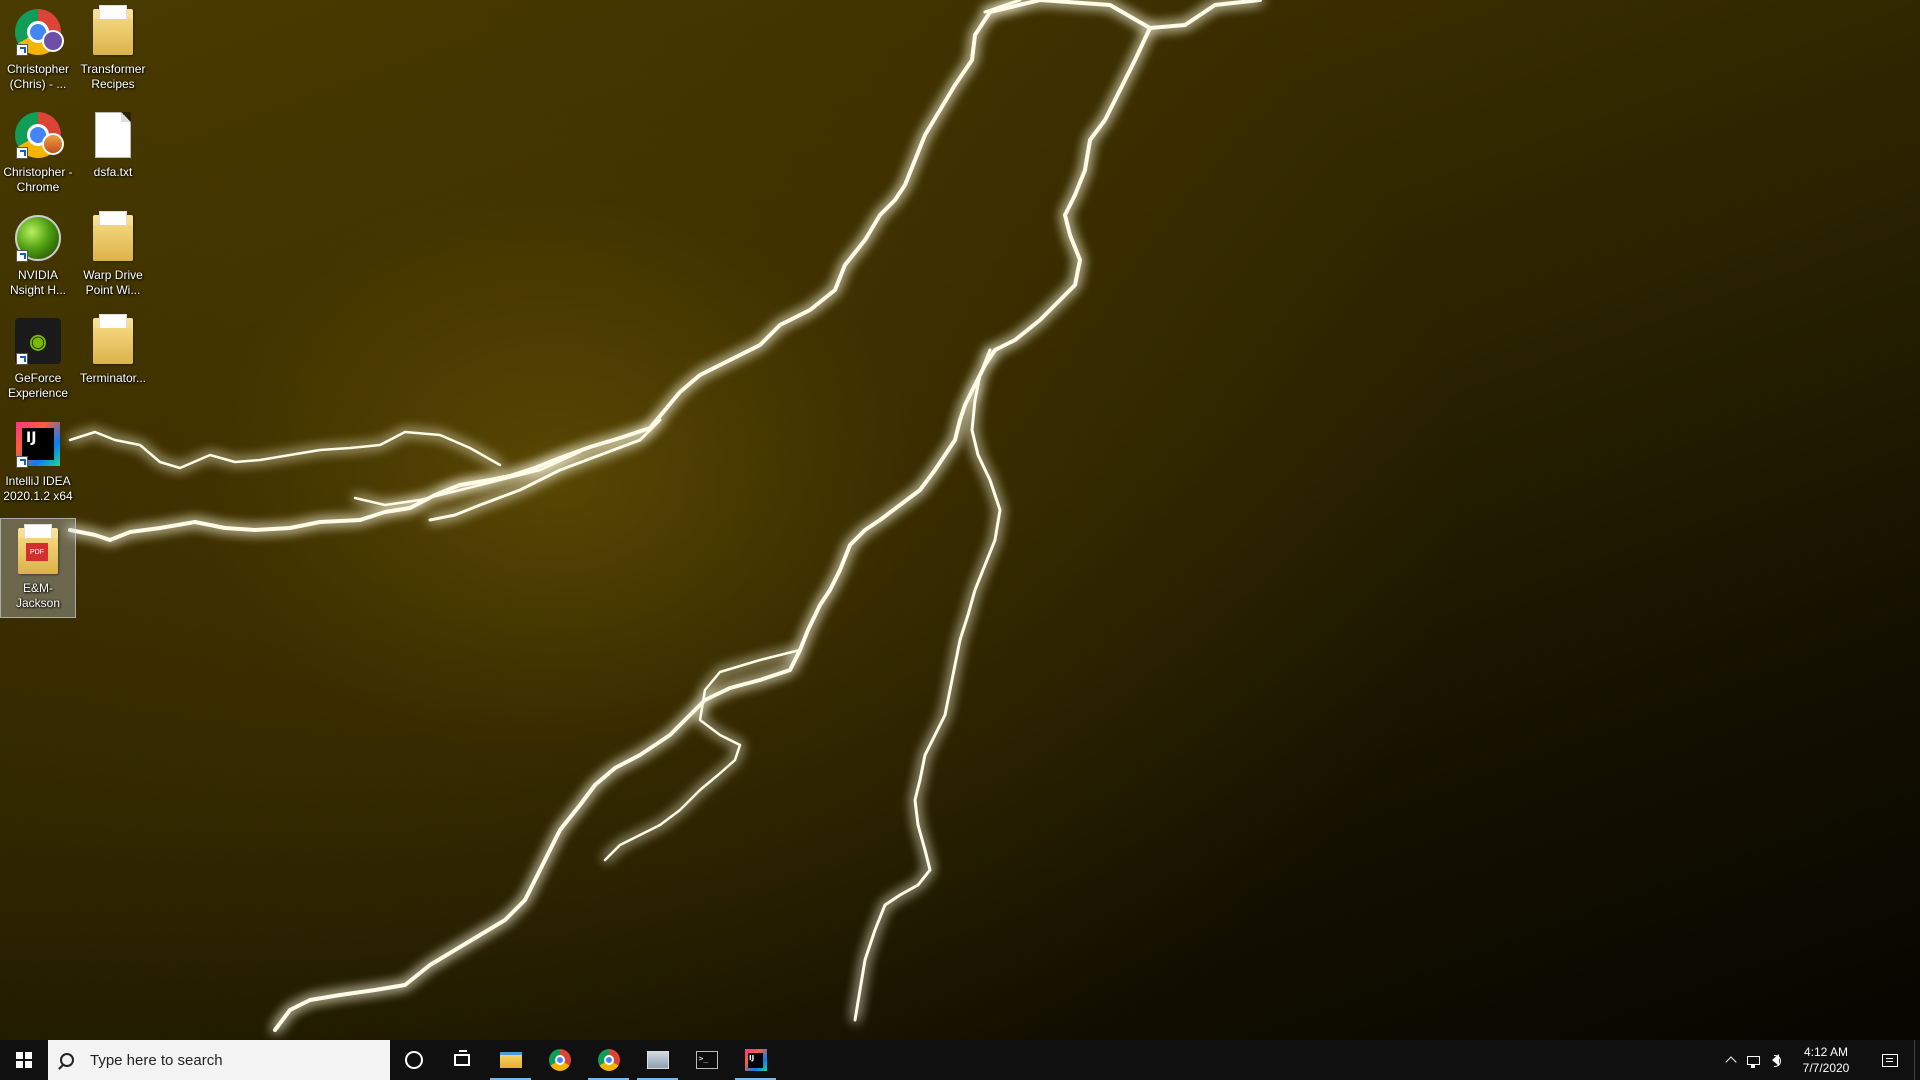 The height and width of the screenshot is (1080, 1920). I want to click on geforce-icon: ◉, so click(38, 341).